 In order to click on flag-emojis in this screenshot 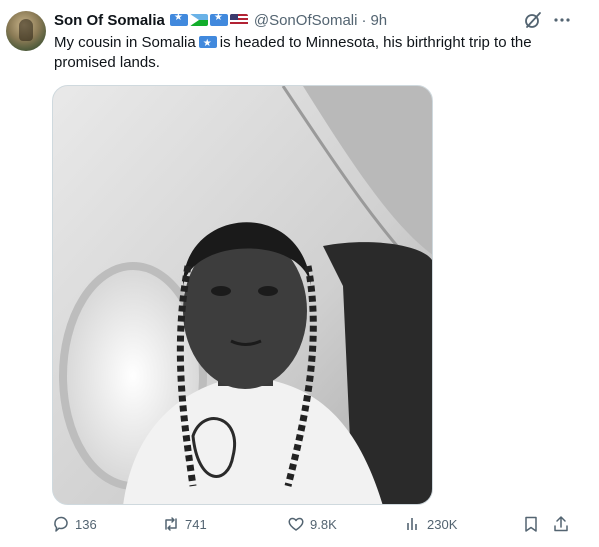, I will do `click(208, 20)`.